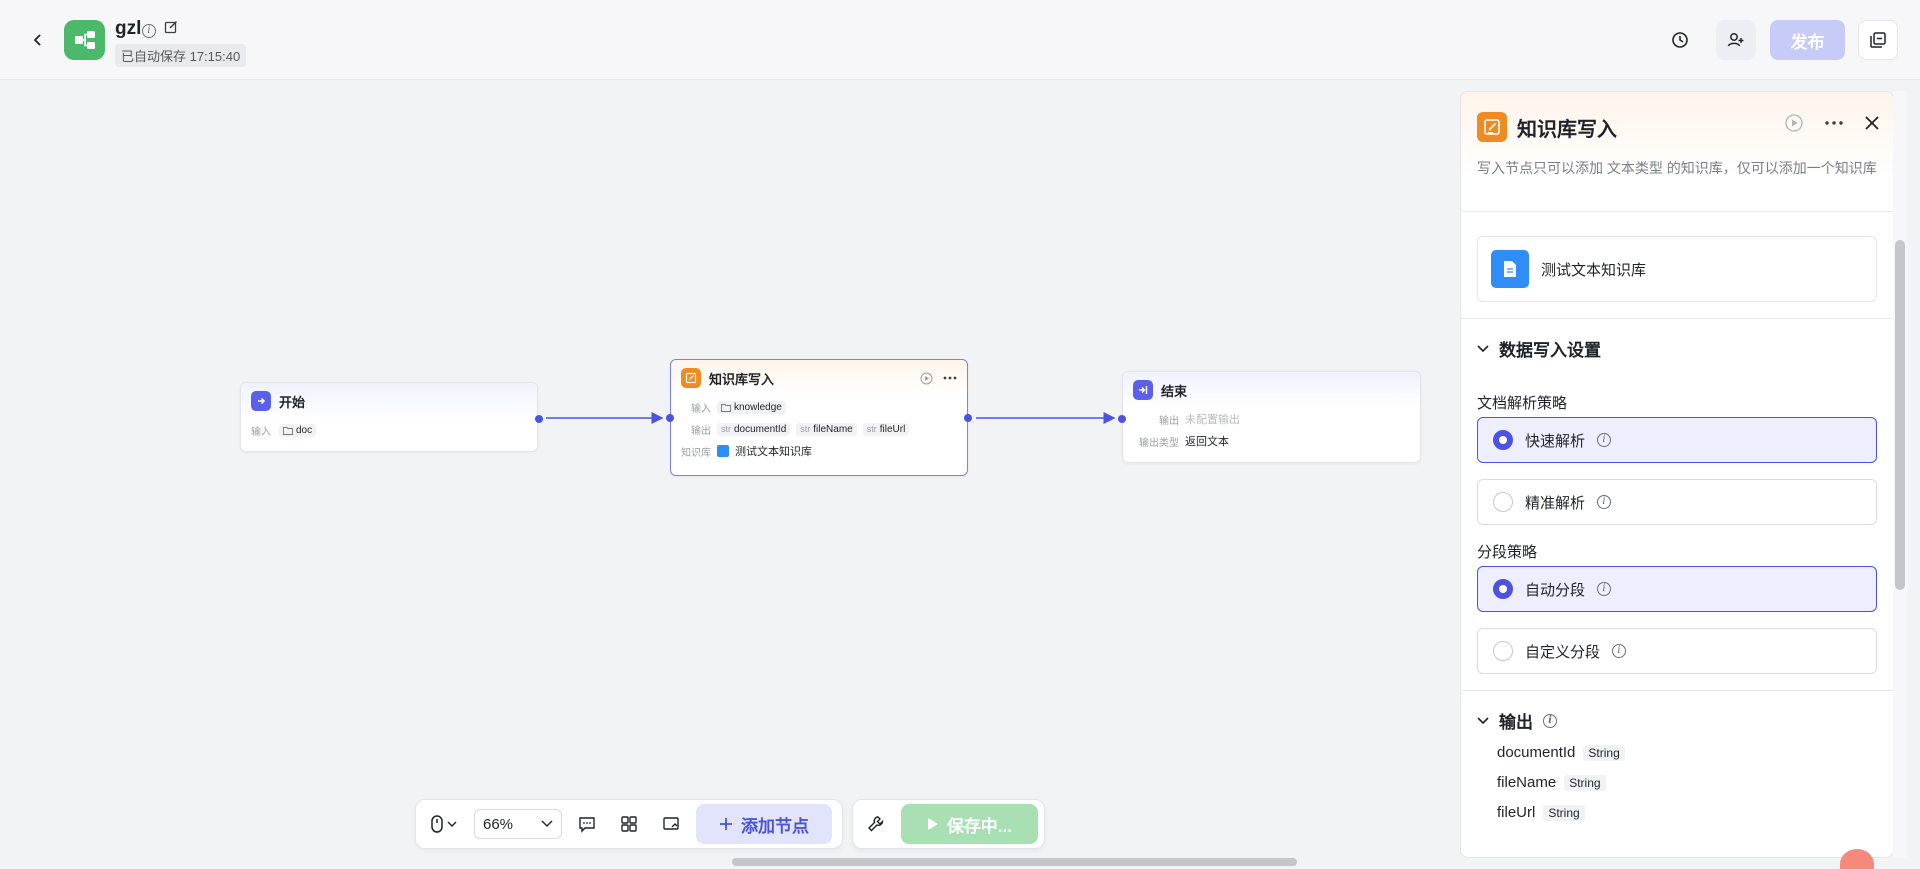  What do you see at coordinates (1677, 651) in the screenshot?
I see `segment-option-custom: 自定义分段 i` at bounding box center [1677, 651].